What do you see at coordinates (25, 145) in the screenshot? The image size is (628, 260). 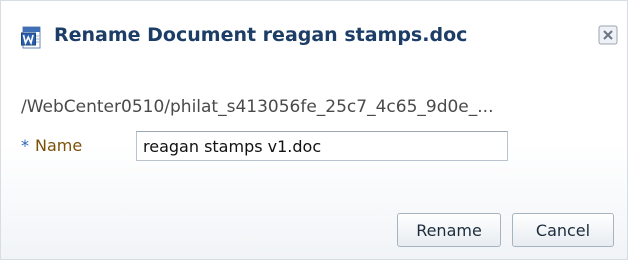 I see `required-indicator: *` at bounding box center [25, 145].